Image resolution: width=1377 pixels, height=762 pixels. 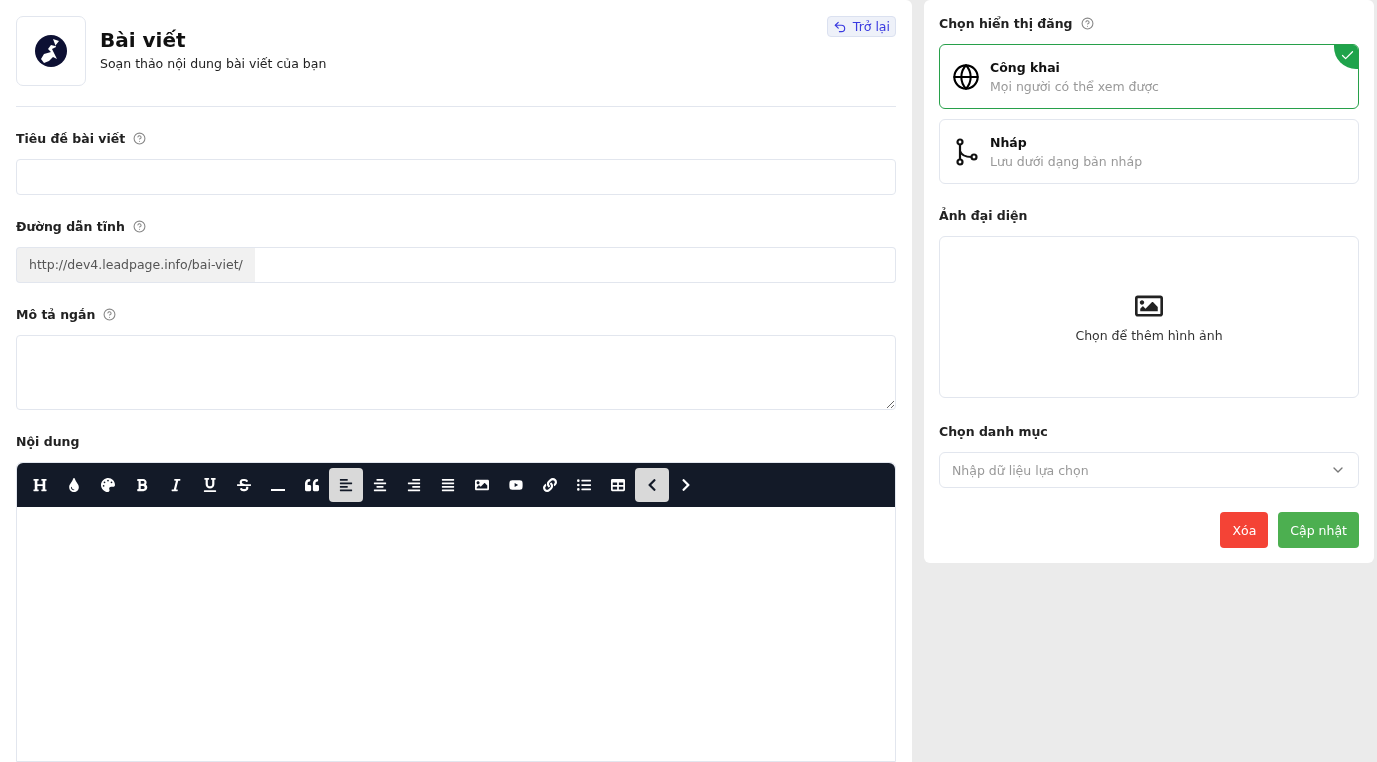 What do you see at coordinates (214, 63) in the screenshot?
I see `page-subtitle: Soạn thảo nội dung bài viết của bạn` at bounding box center [214, 63].